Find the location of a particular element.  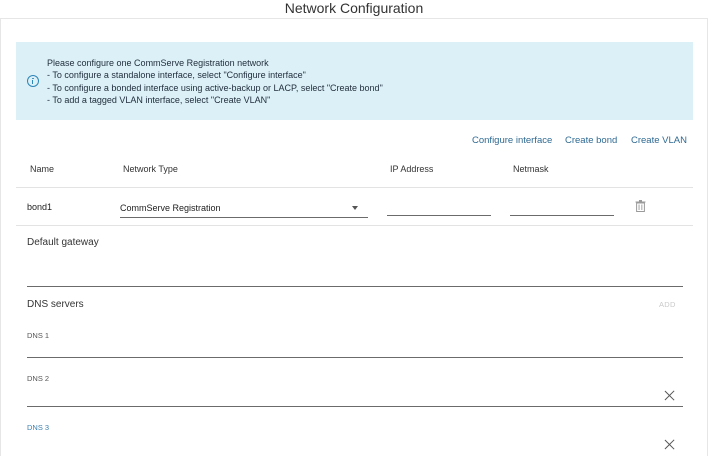

default-gateway-label: Default gateway is located at coordinates (63, 242).